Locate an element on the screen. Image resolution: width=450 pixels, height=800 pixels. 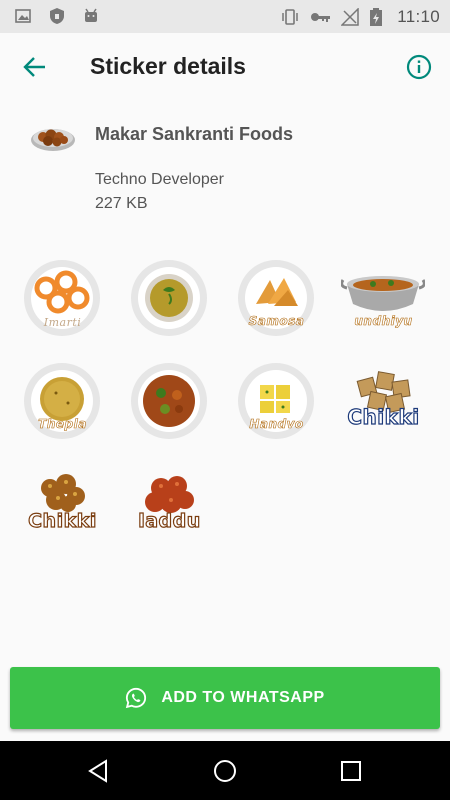
navigation-bar is located at coordinates (225, 770).